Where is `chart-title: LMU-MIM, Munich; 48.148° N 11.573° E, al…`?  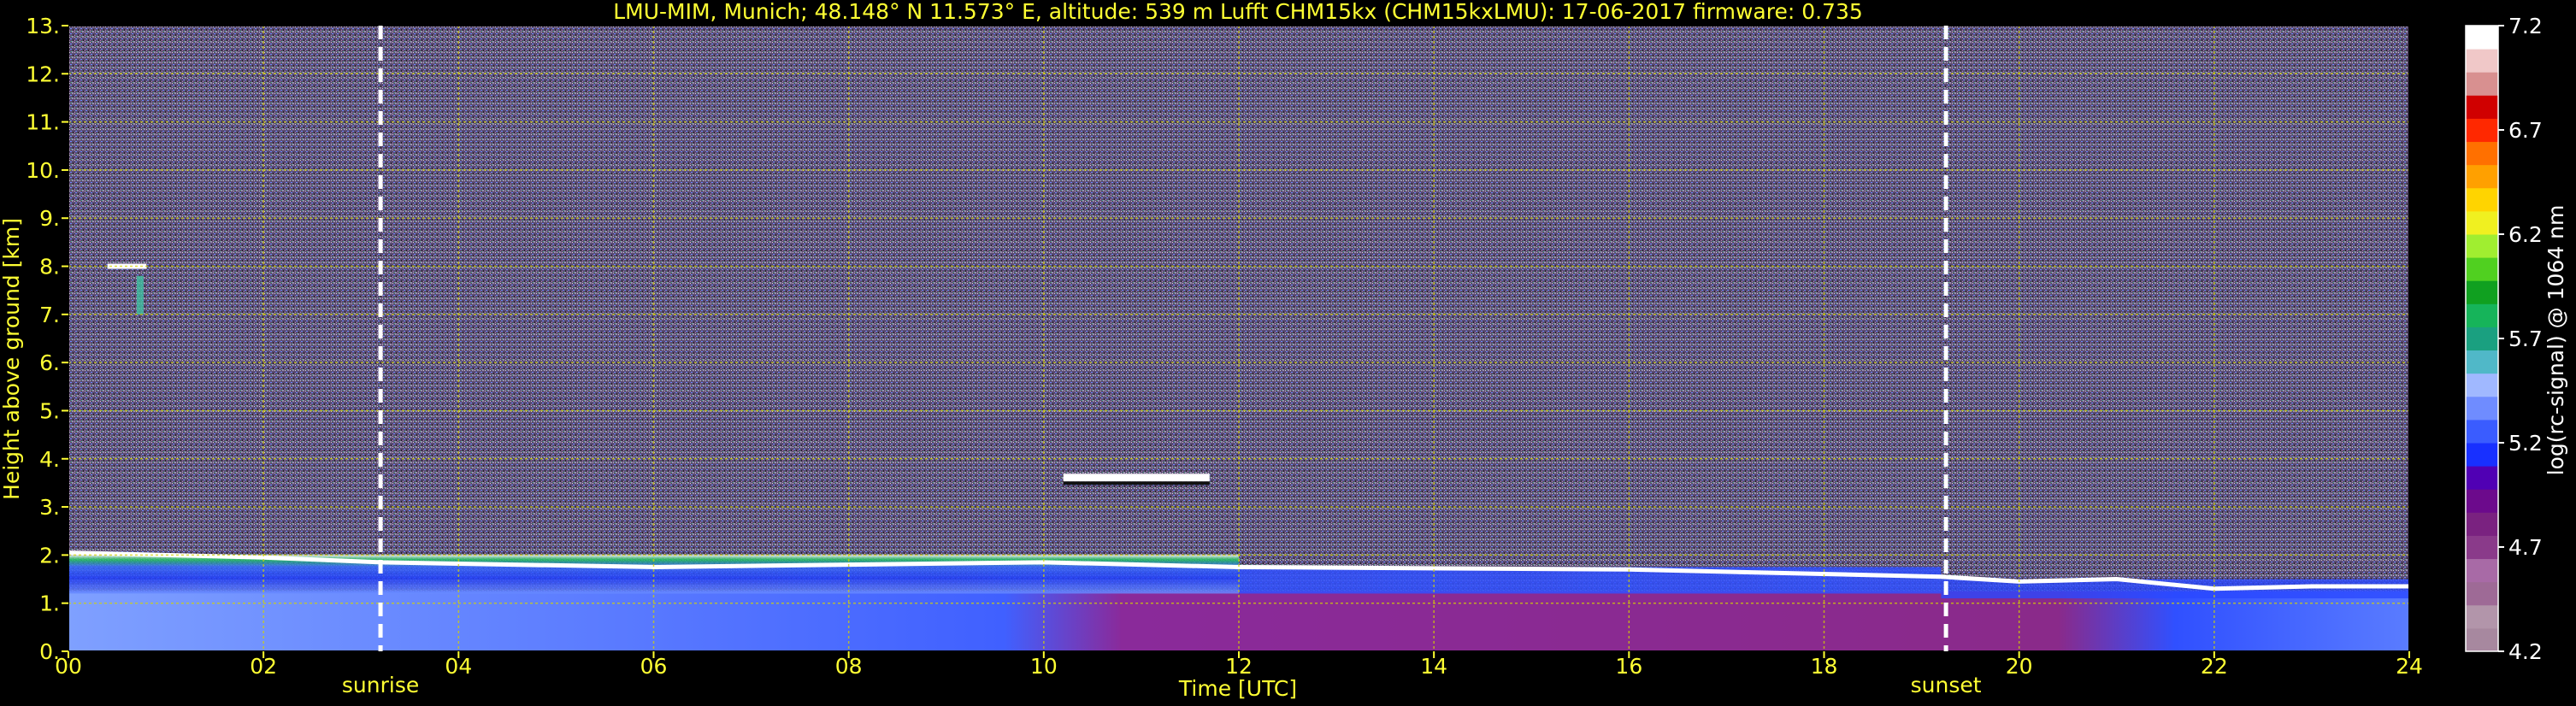
chart-title: LMU-MIM, Munich; 48.148° N 11.573° E, al… is located at coordinates (1238, 12).